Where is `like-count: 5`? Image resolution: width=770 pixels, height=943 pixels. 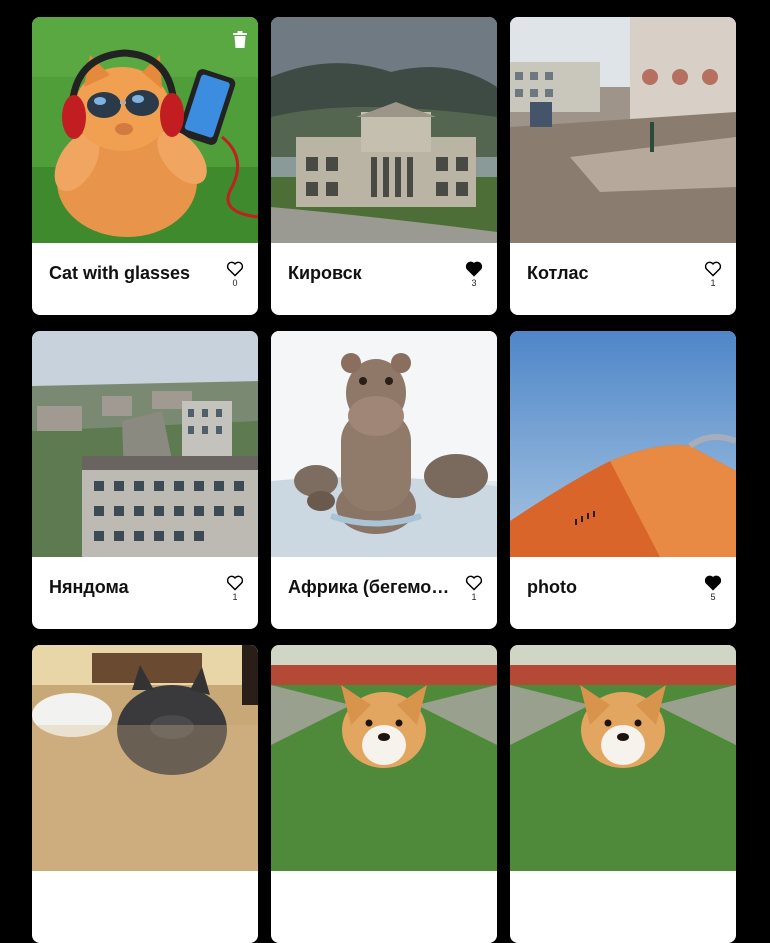 like-count: 5 is located at coordinates (713, 597).